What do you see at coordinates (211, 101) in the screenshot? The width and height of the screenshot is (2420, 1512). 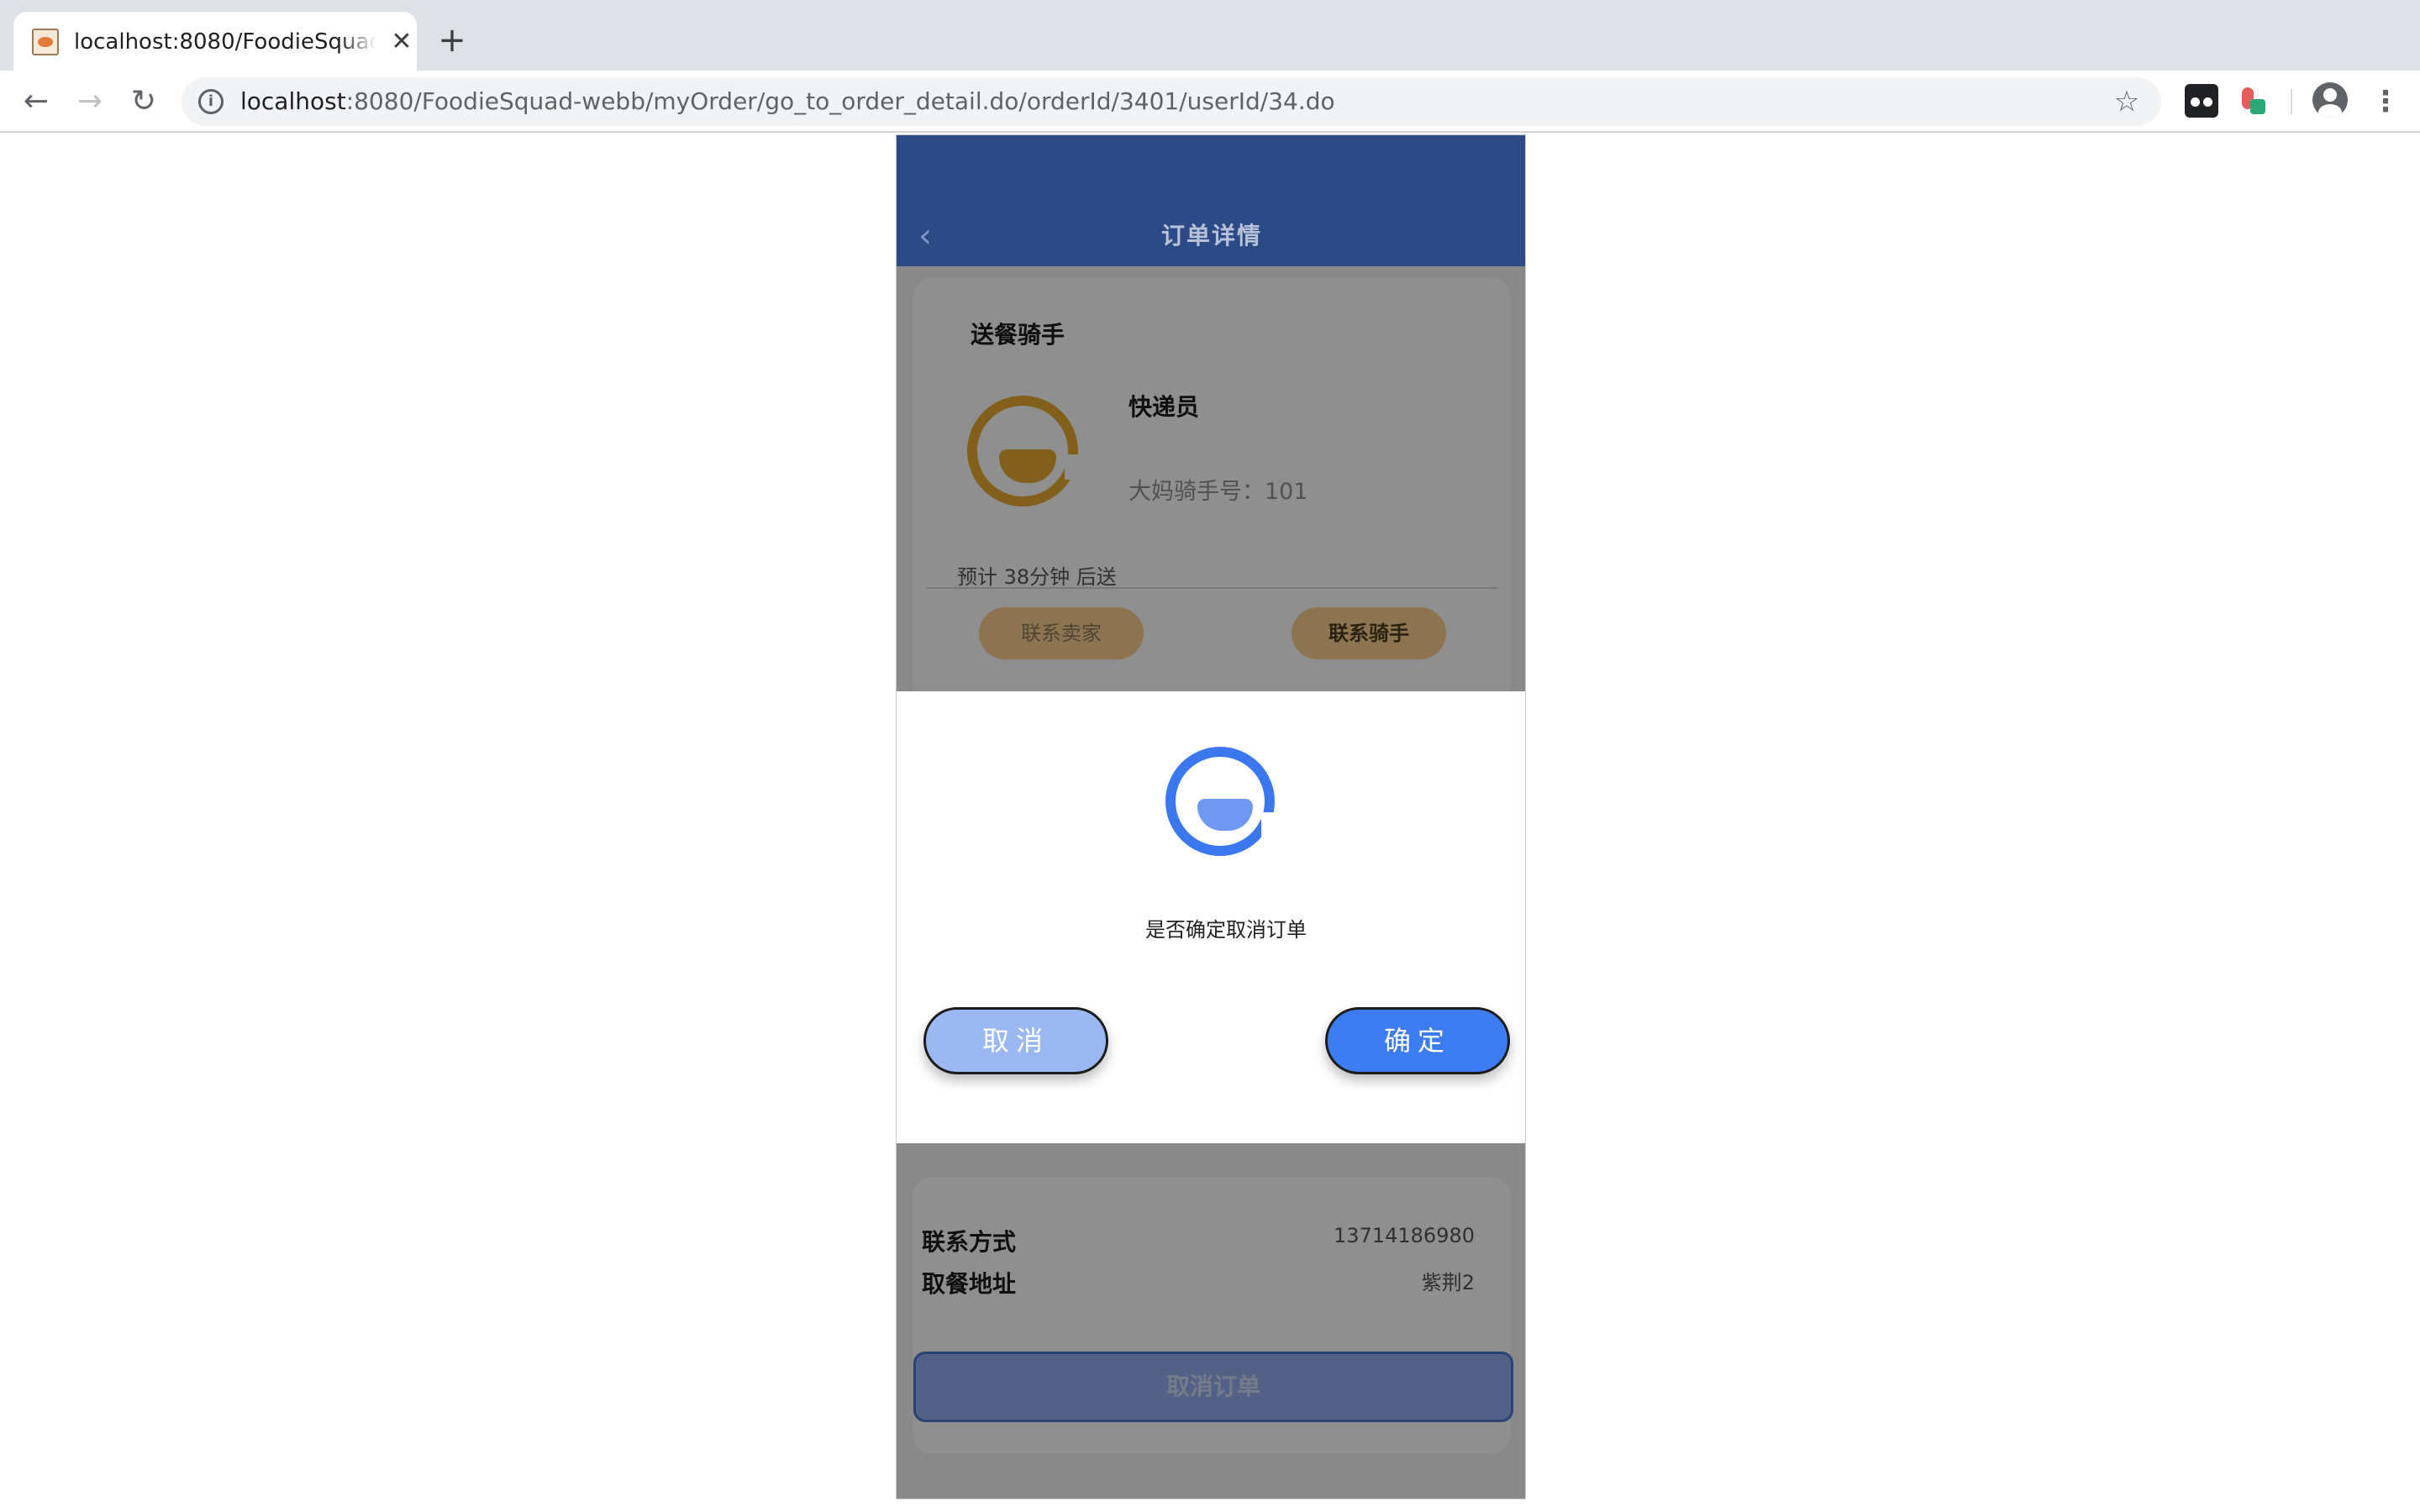 I see `site-info-icon: i` at bounding box center [211, 101].